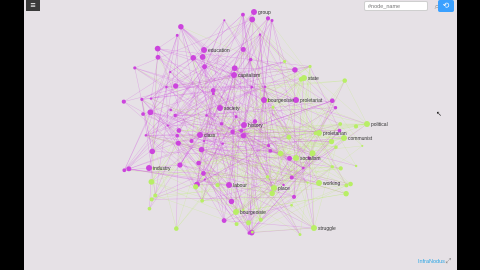  I want to click on node-label: state, so click(313, 79).